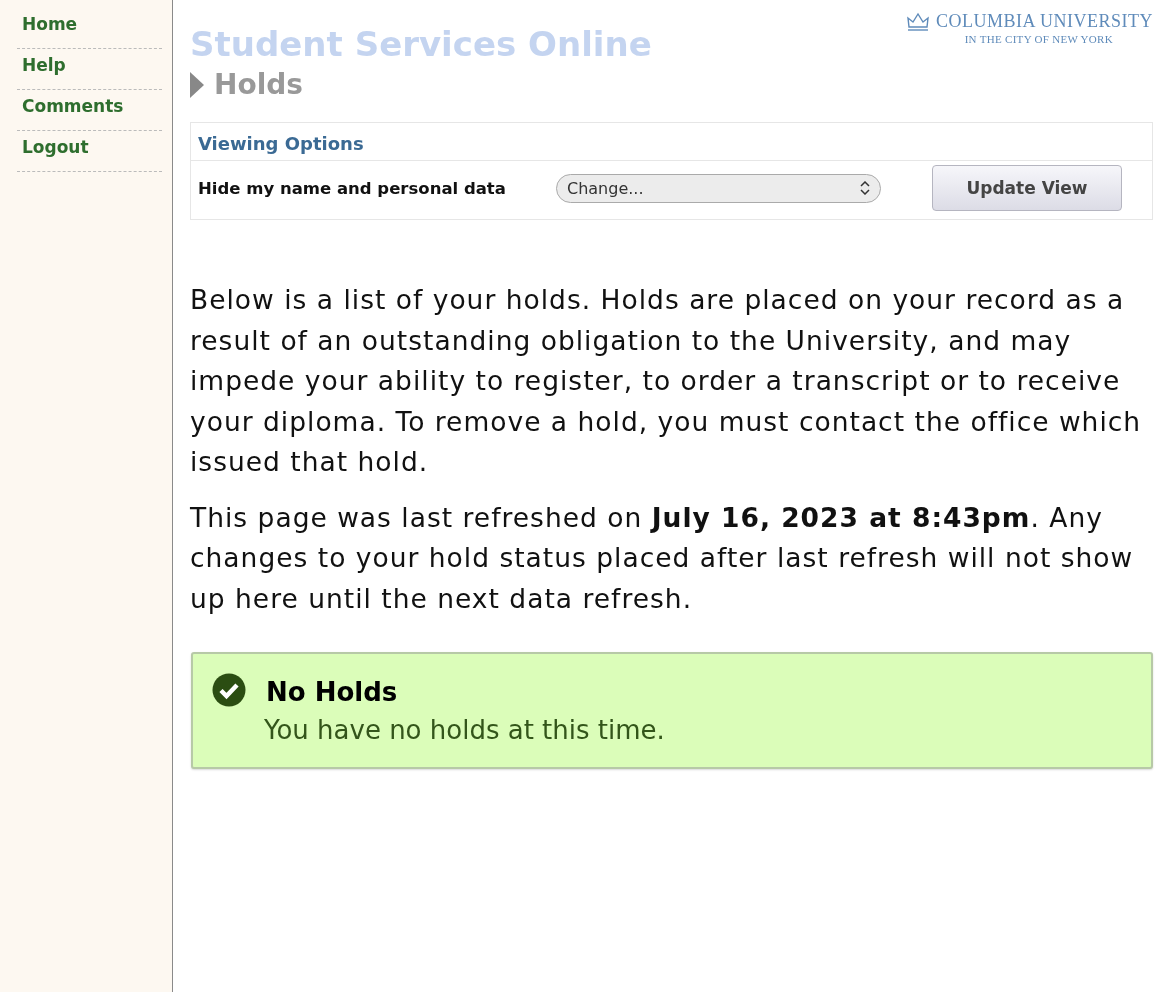 This screenshot has width=1170, height=992. What do you see at coordinates (1044, 21) in the screenshot?
I see `logo-name: COLUMBIA UNIVERSITY` at bounding box center [1044, 21].